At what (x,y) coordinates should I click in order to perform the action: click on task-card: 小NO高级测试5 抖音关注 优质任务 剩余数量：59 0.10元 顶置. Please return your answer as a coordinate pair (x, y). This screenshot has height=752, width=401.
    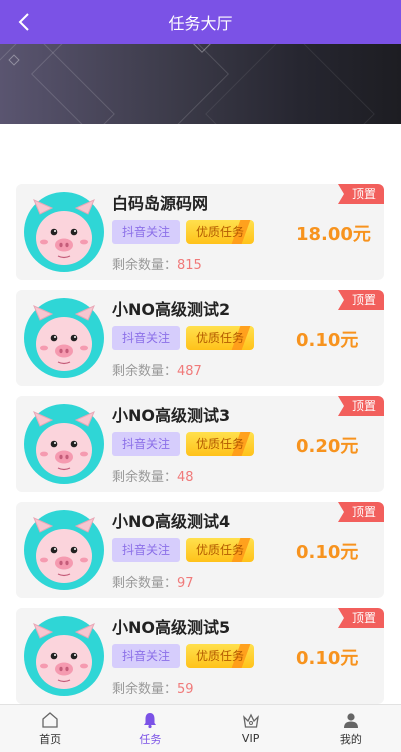
    Looking at the image, I should click on (200, 656).